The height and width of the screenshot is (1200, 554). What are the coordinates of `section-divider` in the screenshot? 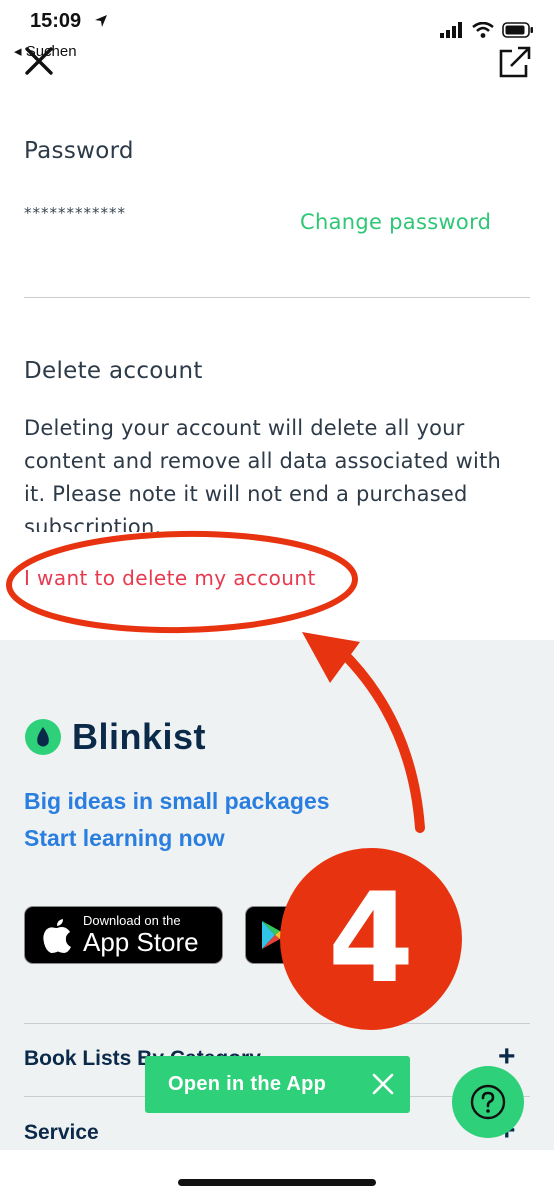 It's located at (277, 297).